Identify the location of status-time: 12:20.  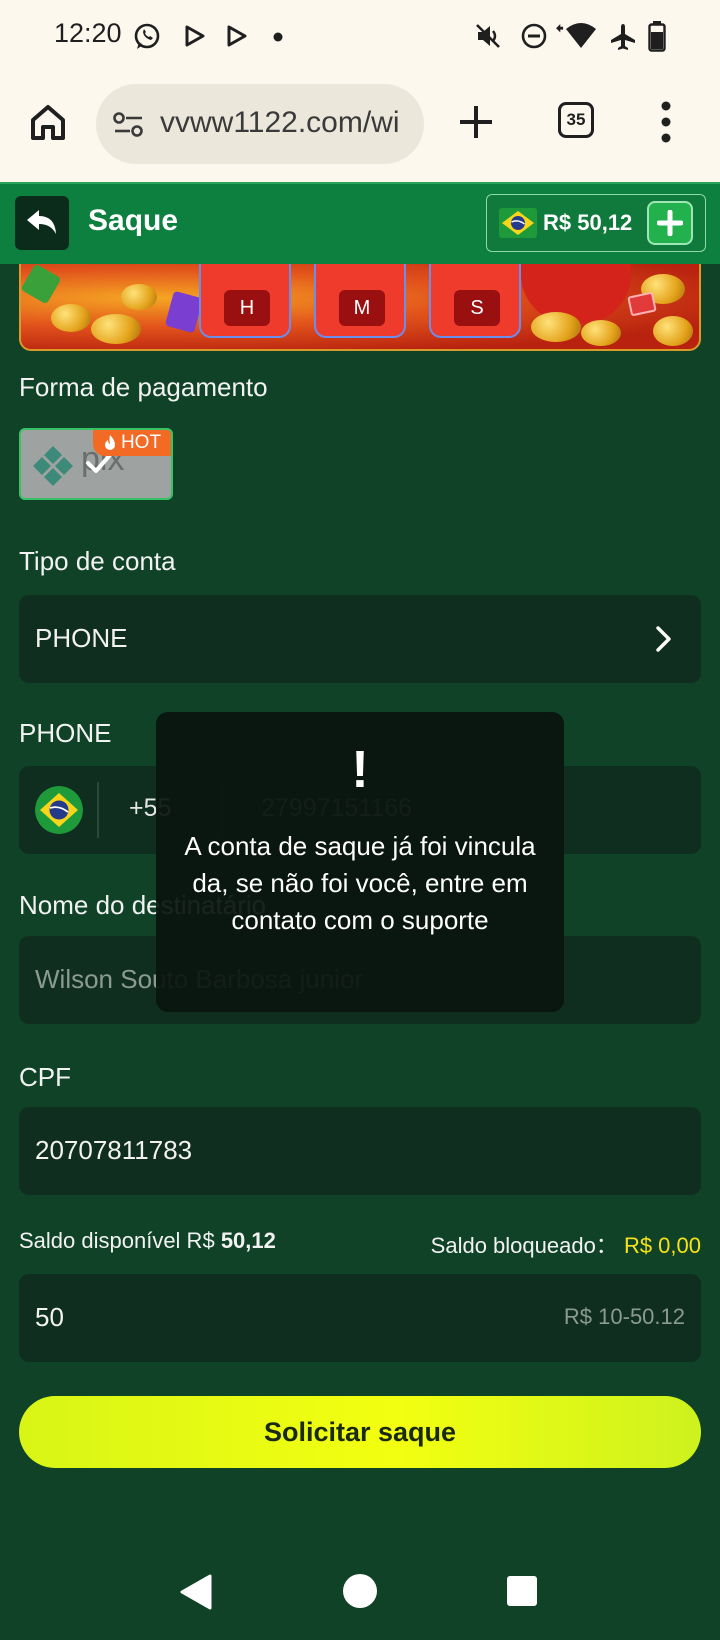
(88, 33).